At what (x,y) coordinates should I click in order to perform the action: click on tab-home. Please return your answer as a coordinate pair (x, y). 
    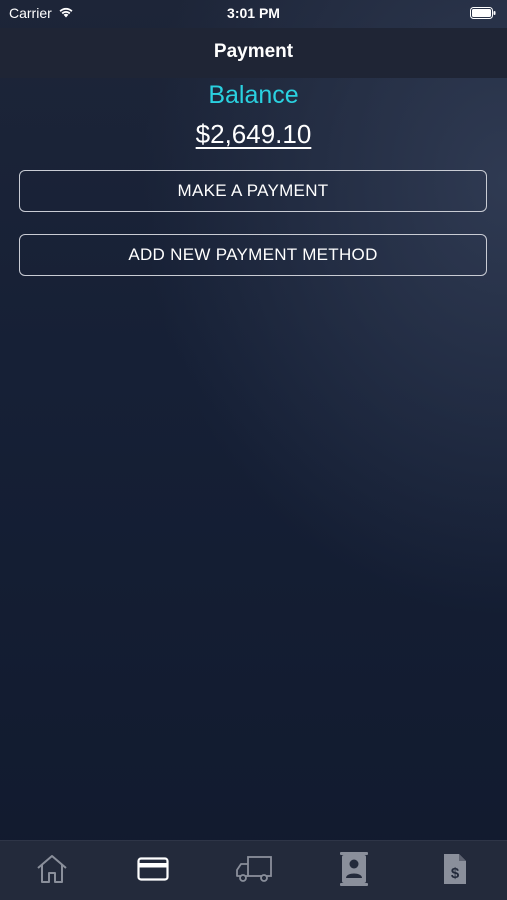
    Looking at the image, I should click on (52, 869).